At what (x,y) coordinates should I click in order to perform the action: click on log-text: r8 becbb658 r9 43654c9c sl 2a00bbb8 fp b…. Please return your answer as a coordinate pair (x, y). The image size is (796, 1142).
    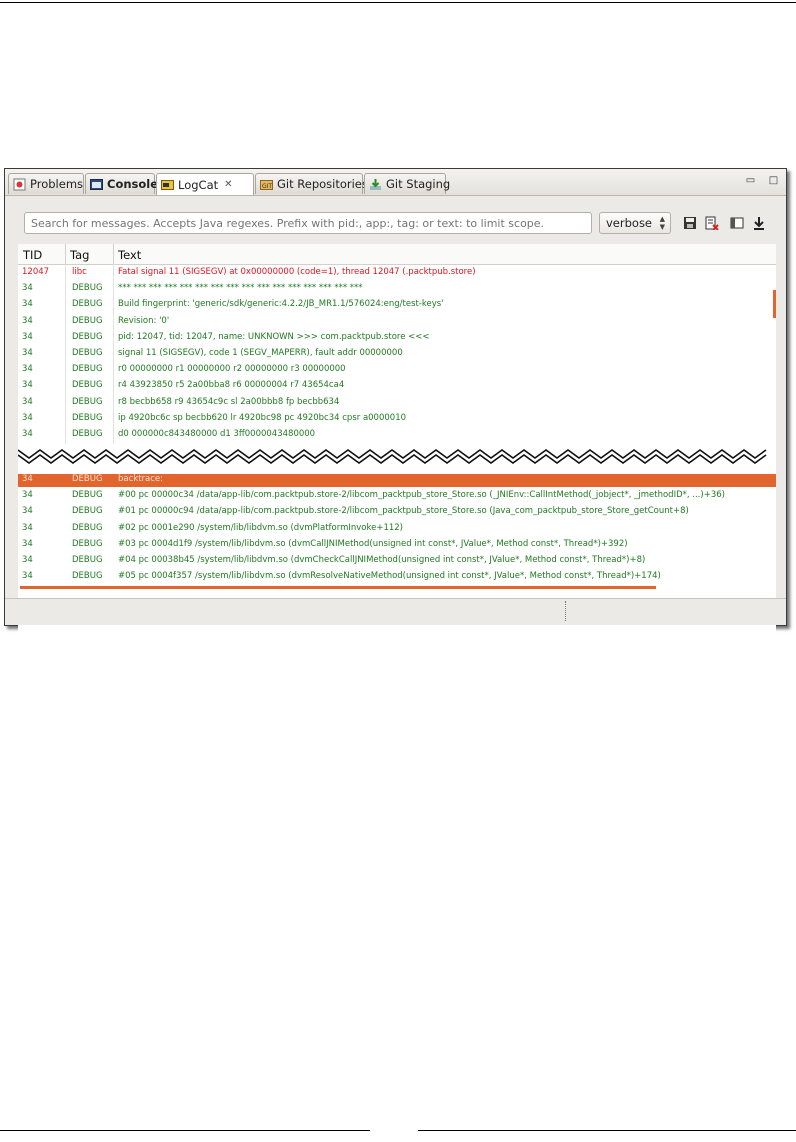
    Looking at the image, I should click on (229, 401).